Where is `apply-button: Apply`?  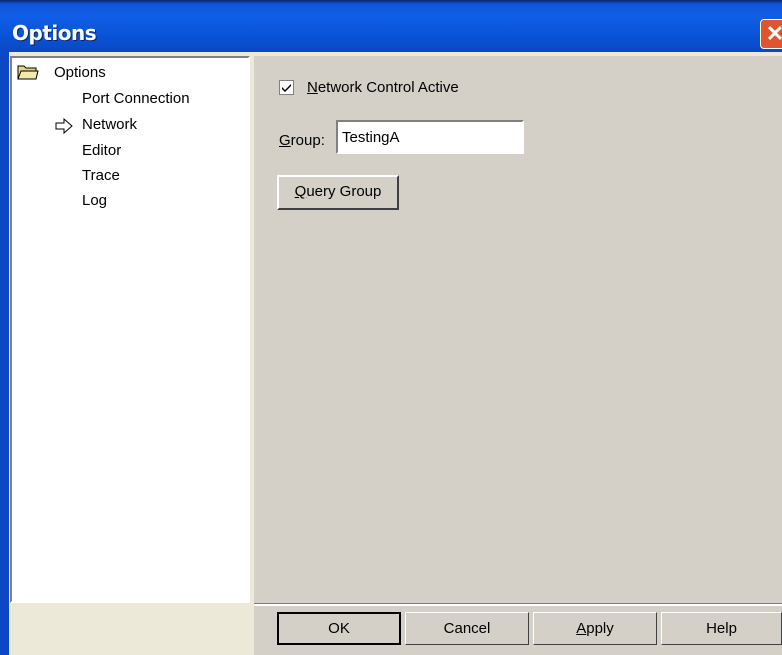
apply-button: Apply is located at coordinates (595, 628).